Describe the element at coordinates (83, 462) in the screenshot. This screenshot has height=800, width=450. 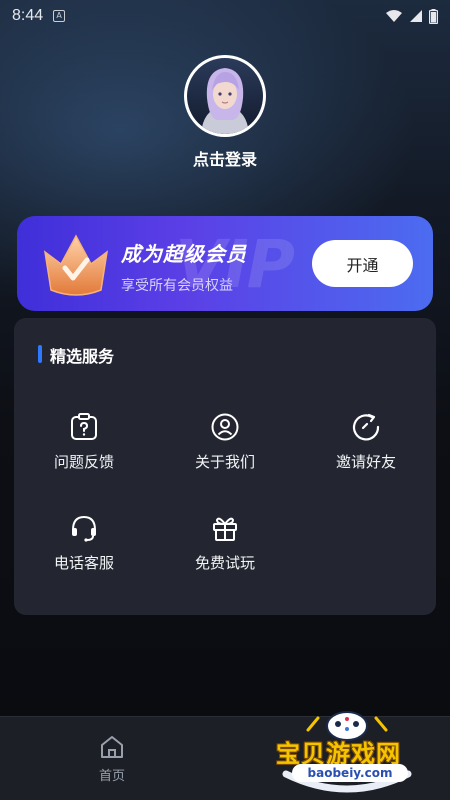
I see `service-label: 问题反馈` at that location.